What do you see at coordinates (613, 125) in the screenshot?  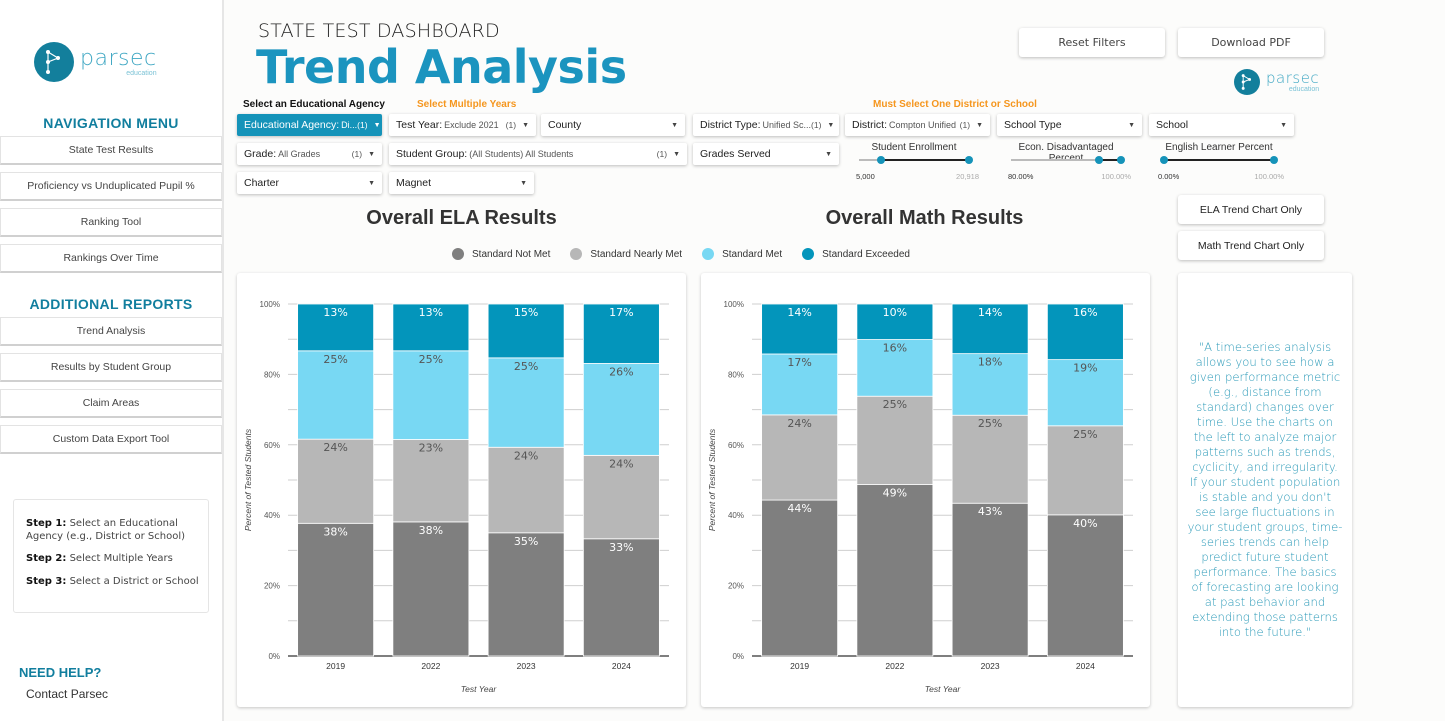 I see `county-dropdown: County ▼` at bounding box center [613, 125].